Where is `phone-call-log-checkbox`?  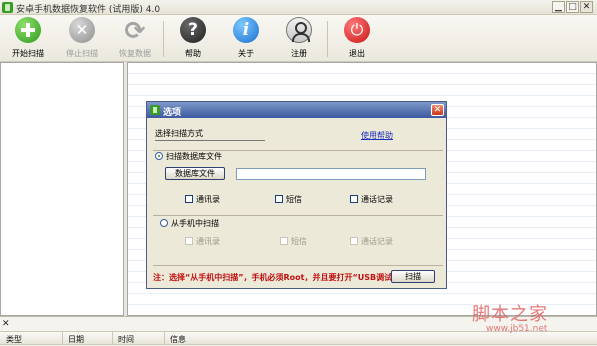
phone-call-log-checkbox is located at coordinates (354, 241).